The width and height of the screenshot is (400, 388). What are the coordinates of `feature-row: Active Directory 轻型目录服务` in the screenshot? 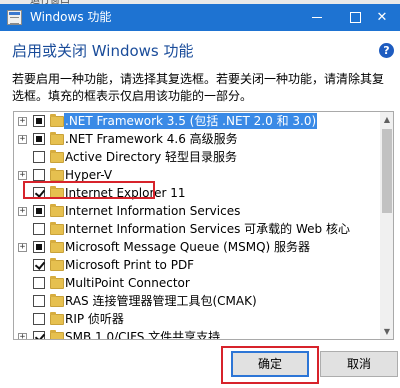 It's located at (197, 157).